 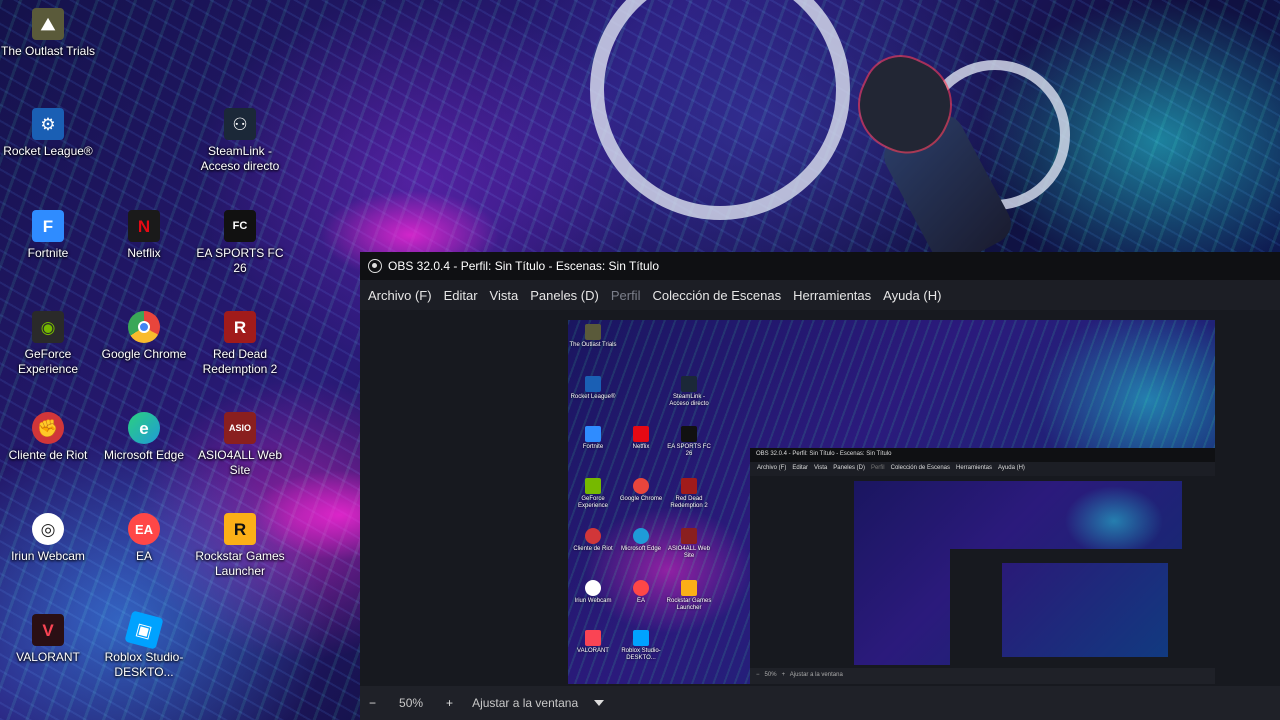 I want to click on ea-icon: EA, so click(x=144, y=529).